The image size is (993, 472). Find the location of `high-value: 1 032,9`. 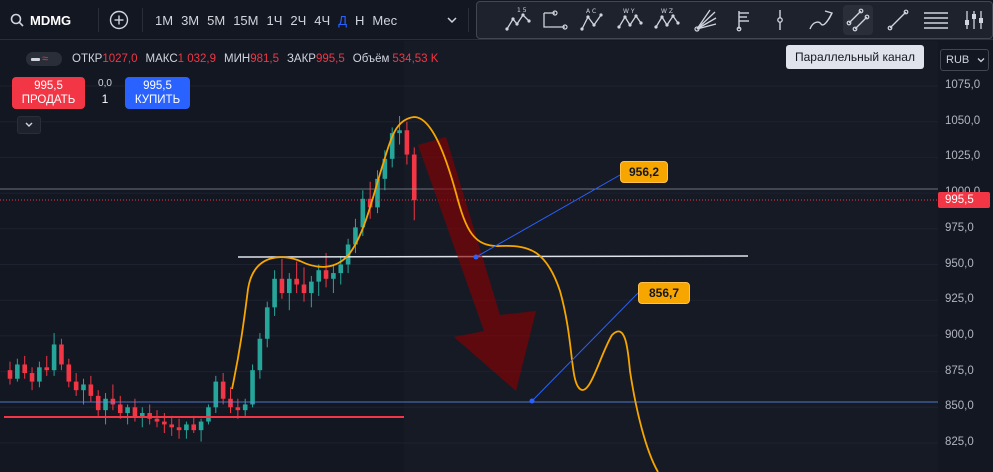

high-value: 1 032,9 is located at coordinates (197, 59).